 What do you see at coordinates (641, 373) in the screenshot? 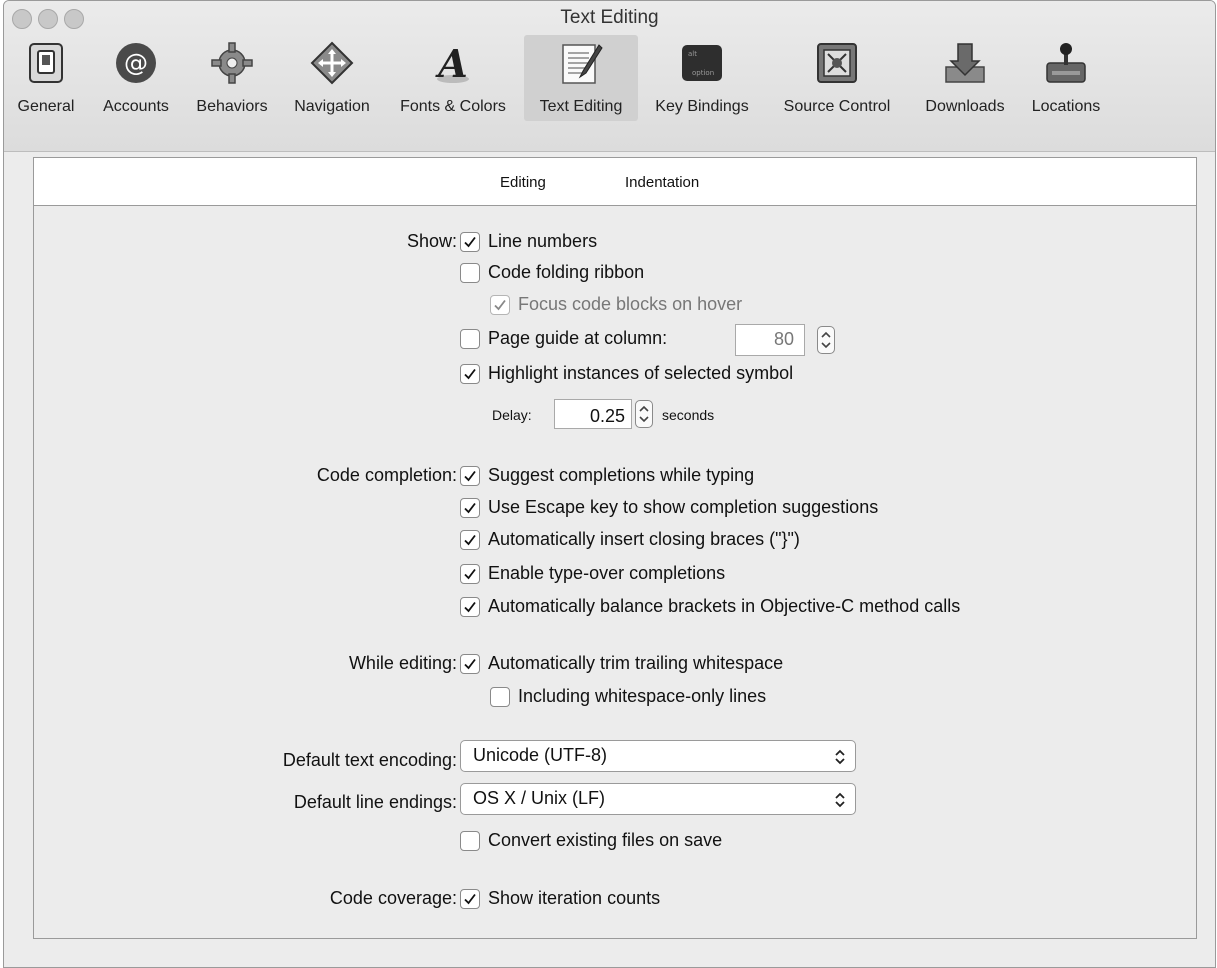
I see `checkbox-label: Highlight instances of selected symbol` at bounding box center [641, 373].